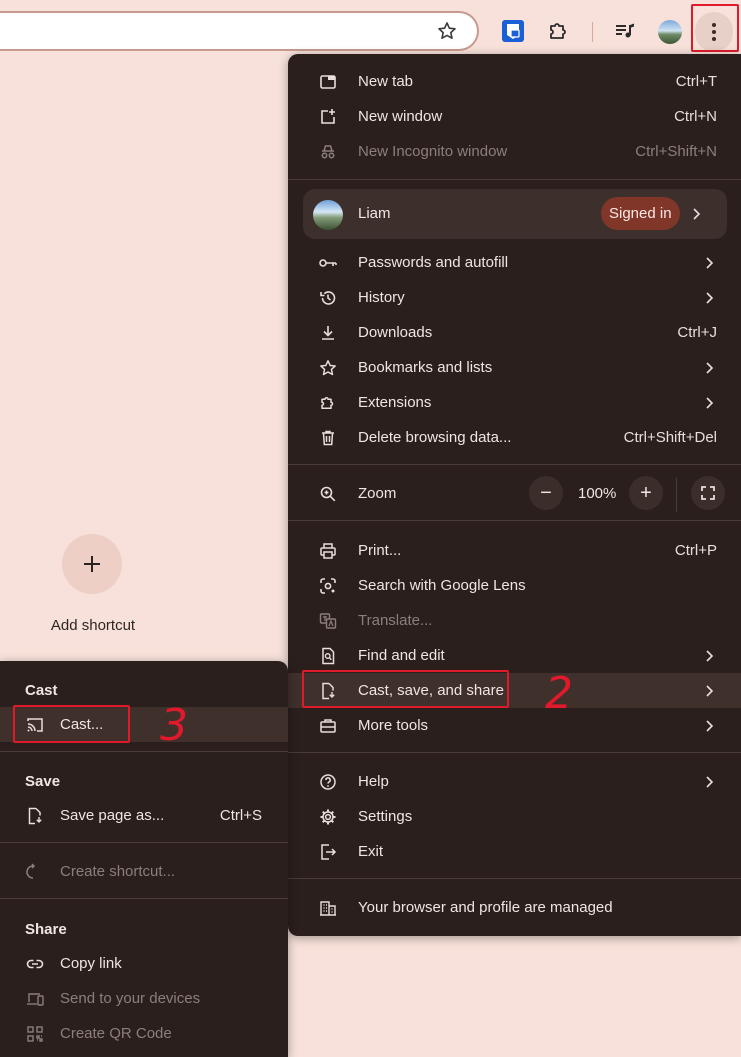 This screenshot has height=1057, width=741. What do you see at coordinates (93, 625) in the screenshot?
I see `add-shortcut-label: Add shortcut` at bounding box center [93, 625].